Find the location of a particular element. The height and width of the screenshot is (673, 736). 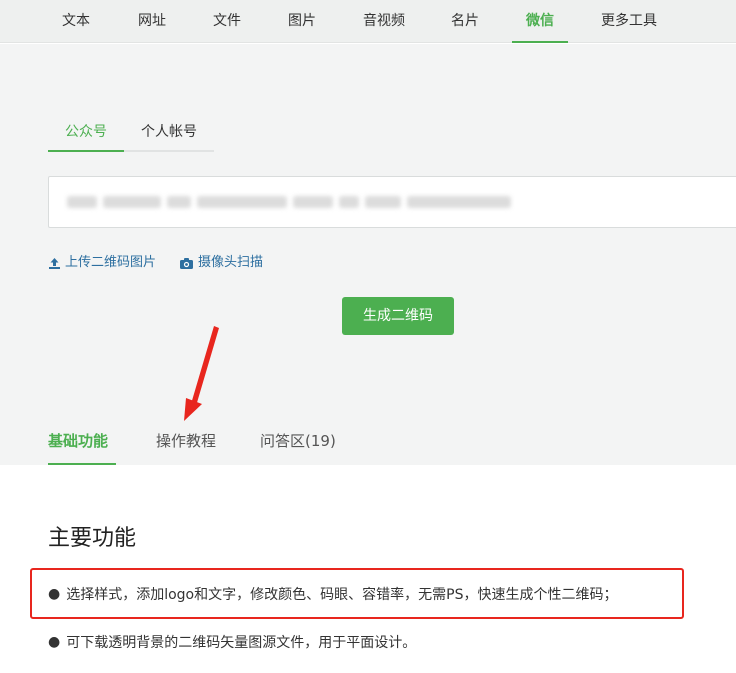

blurred-input-text is located at coordinates (289, 202).